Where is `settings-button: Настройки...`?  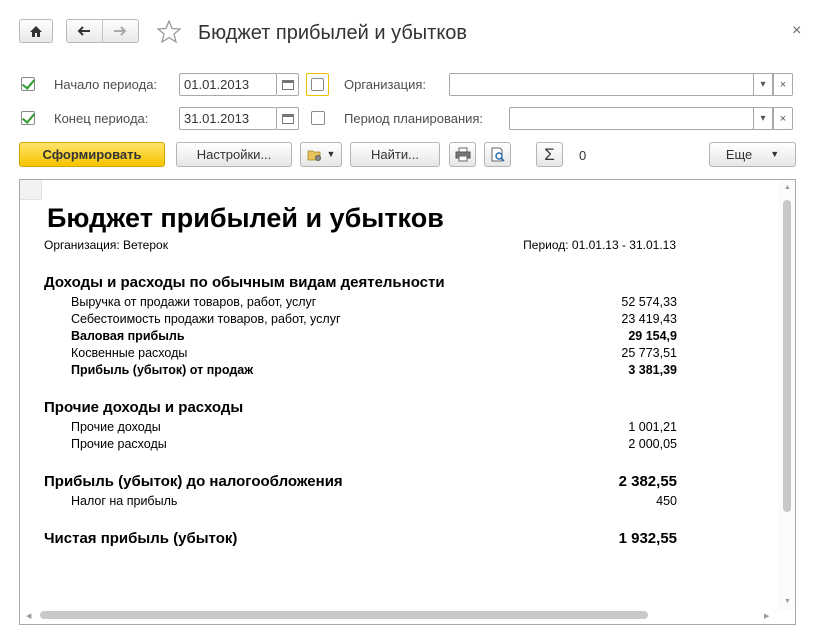
settings-button: Настройки... is located at coordinates (234, 154).